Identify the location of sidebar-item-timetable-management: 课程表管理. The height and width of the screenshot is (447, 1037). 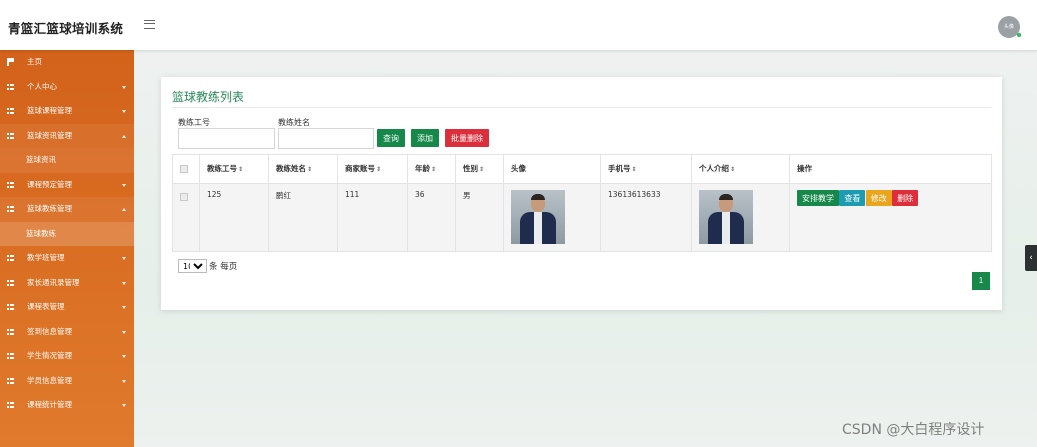
(67, 307).